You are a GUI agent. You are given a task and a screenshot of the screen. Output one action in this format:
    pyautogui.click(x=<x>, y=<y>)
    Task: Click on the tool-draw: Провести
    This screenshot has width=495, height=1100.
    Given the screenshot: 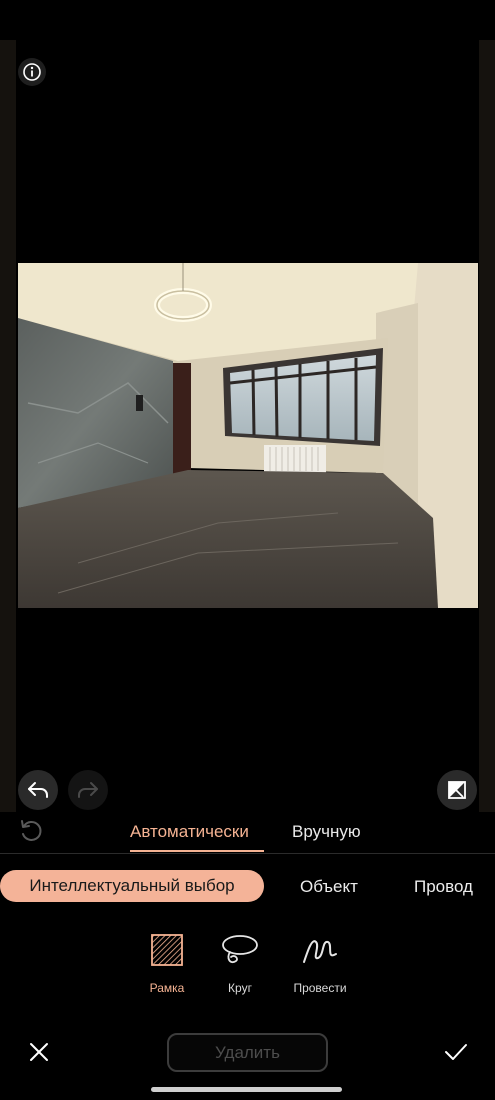 What is the action you would take?
    pyautogui.click(x=320, y=962)
    